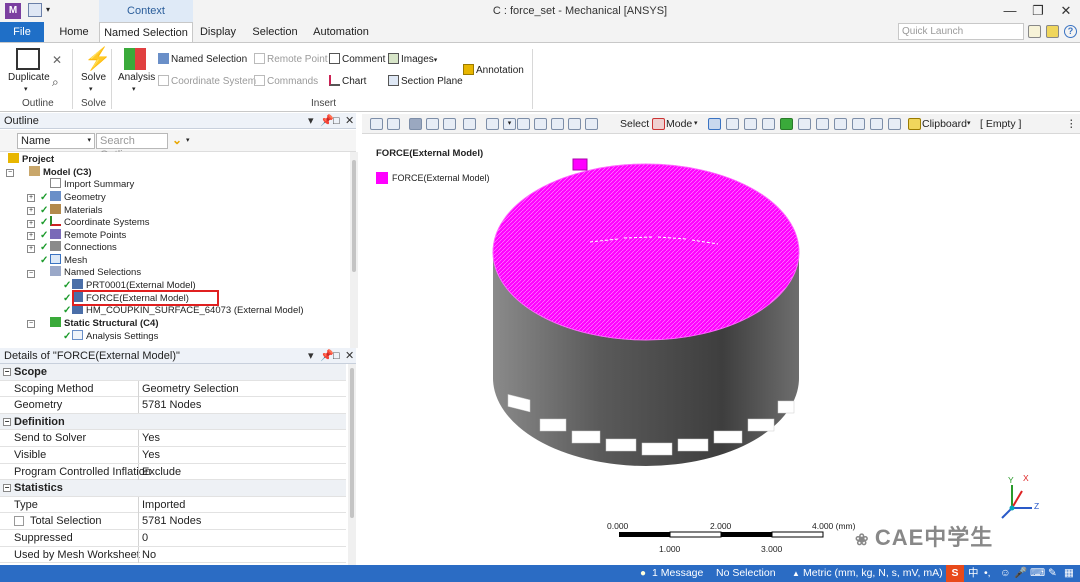 This screenshot has width=1080, height=582. What do you see at coordinates (173, 488) in the screenshot?
I see `details-section-statistics: − Statistics` at bounding box center [173, 488].